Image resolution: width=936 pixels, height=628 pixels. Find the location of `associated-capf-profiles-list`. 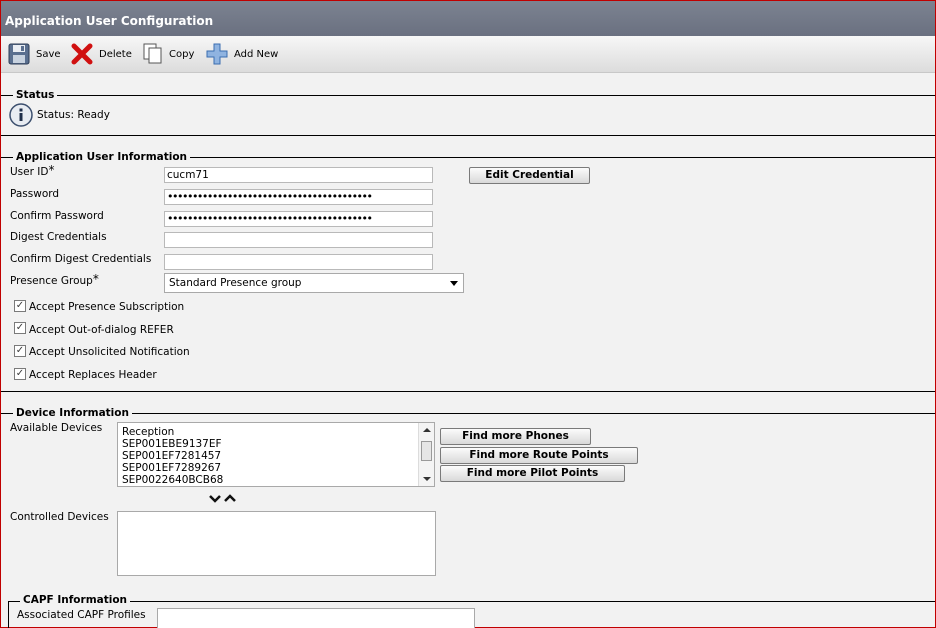

associated-capf-profiles-list is located at coordinates (316, 618).